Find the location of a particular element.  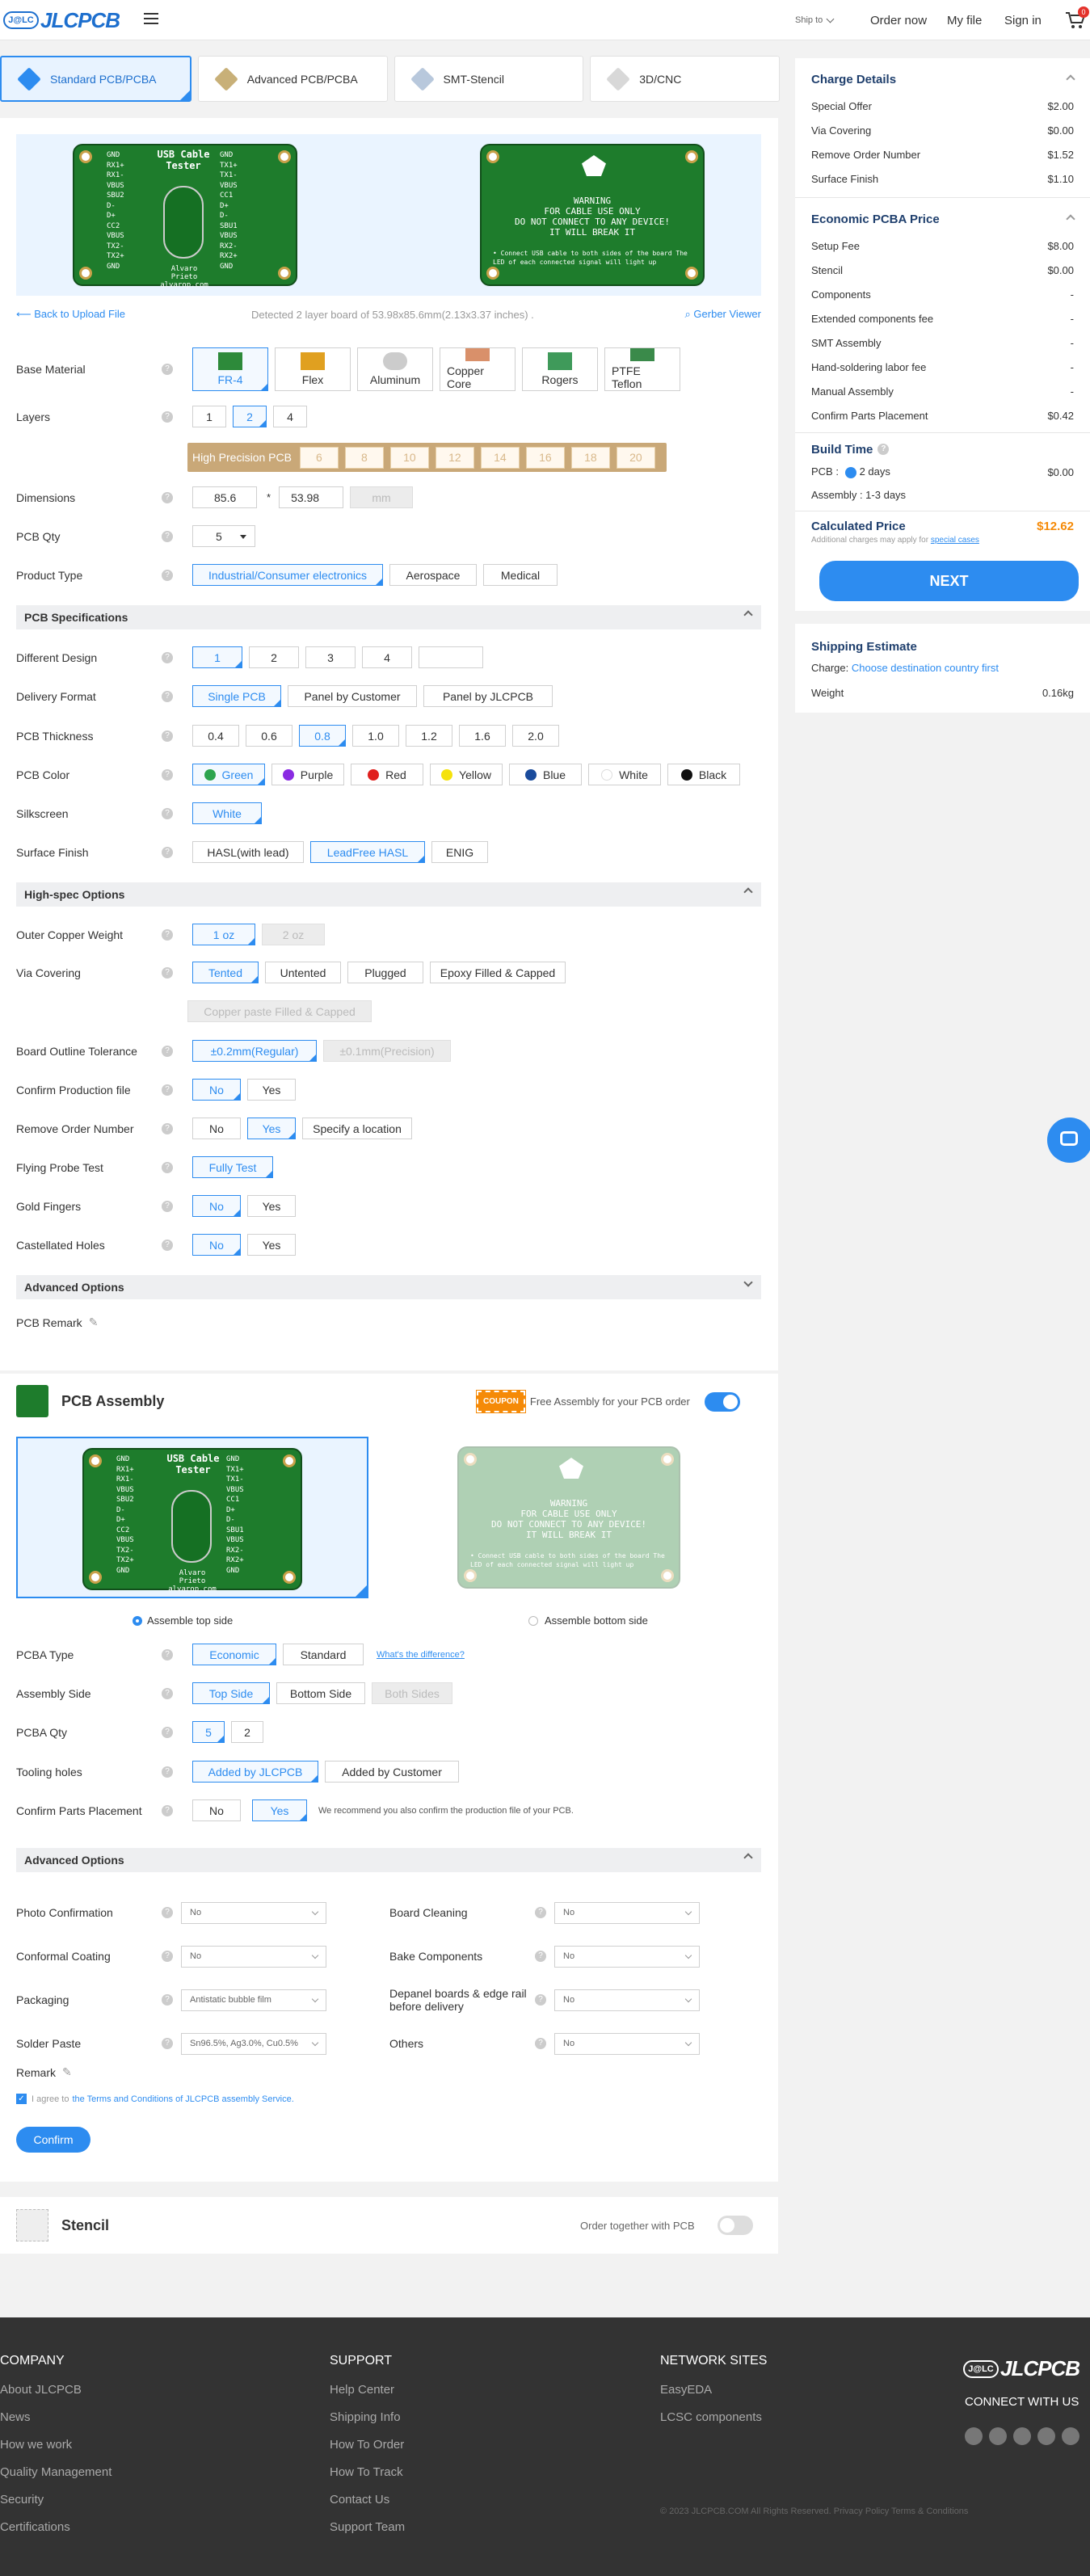

footer-link: LCSC components is located at coordinates (713, 2424).